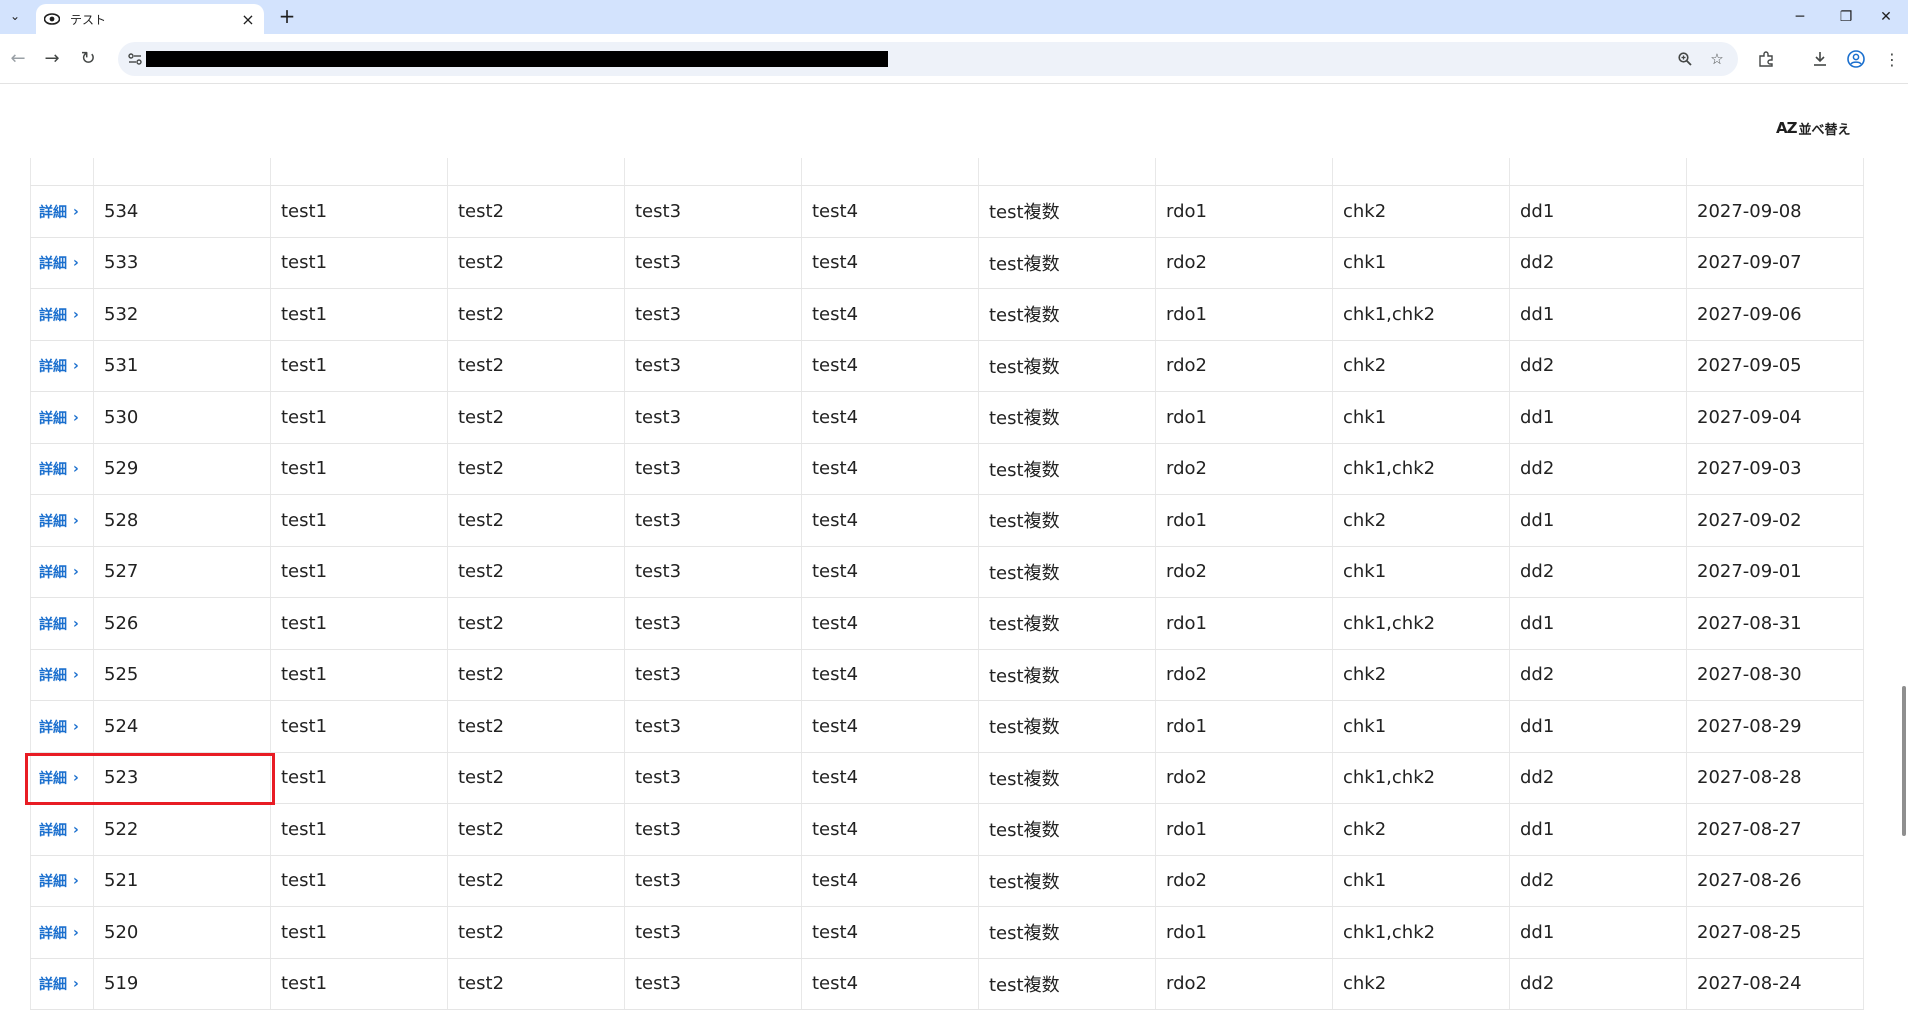 Image resolution: width=1908 pixels, height=1013 pixels. What do you see at coordinates (1685, 59) in the screenshot?
I see `zoom-icon` at bounding box center [1685, 59].